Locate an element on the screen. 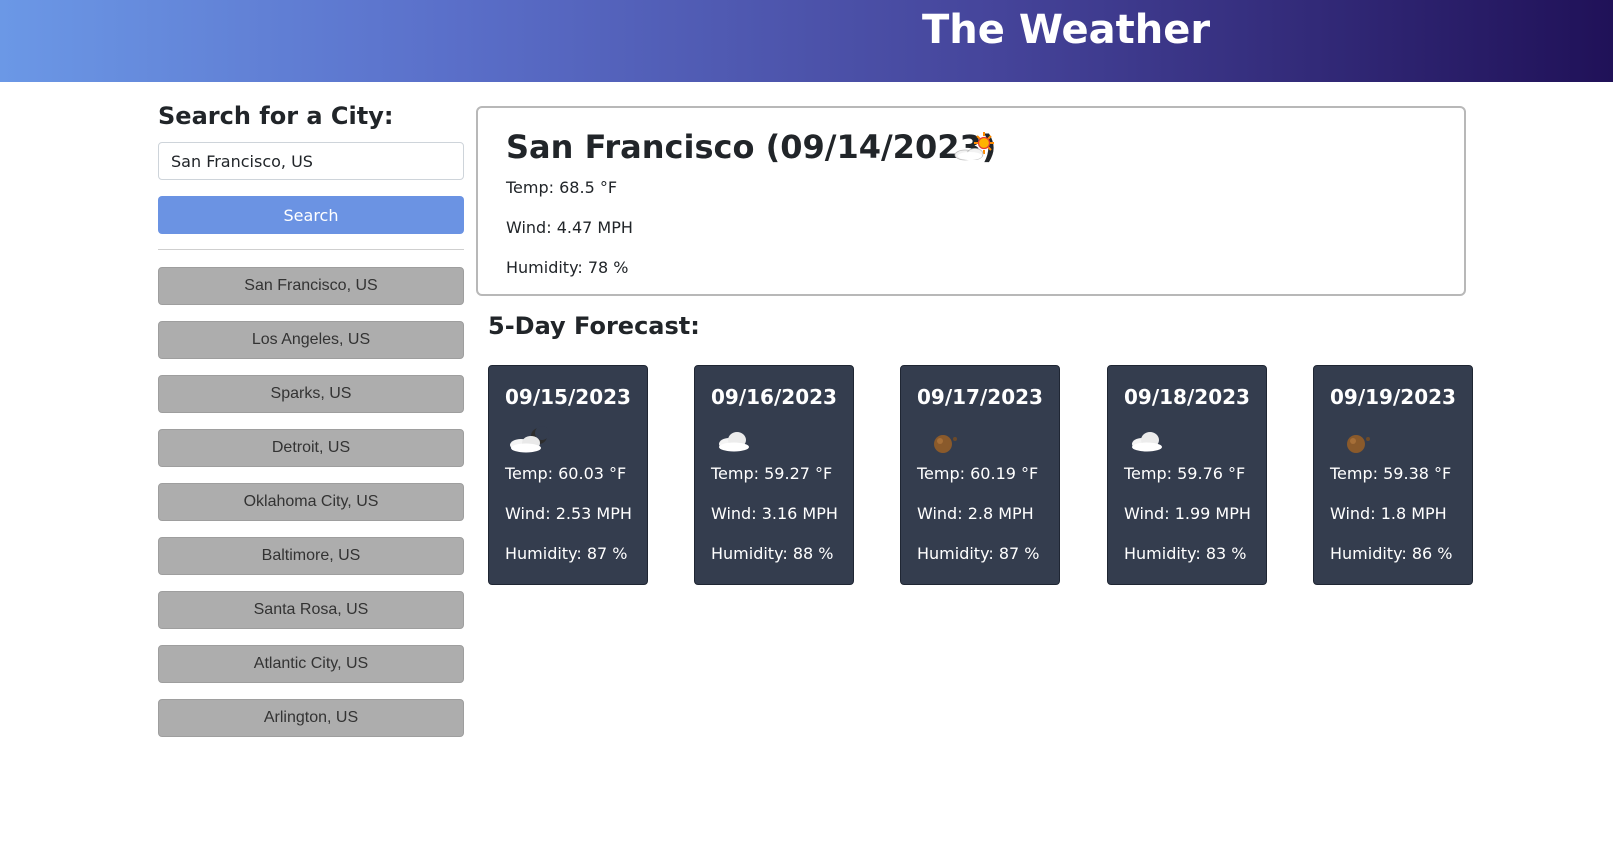 This screenshot has width=1613, height=850. partly-cloudy-sun-icon is located at coordinates (974, 148).